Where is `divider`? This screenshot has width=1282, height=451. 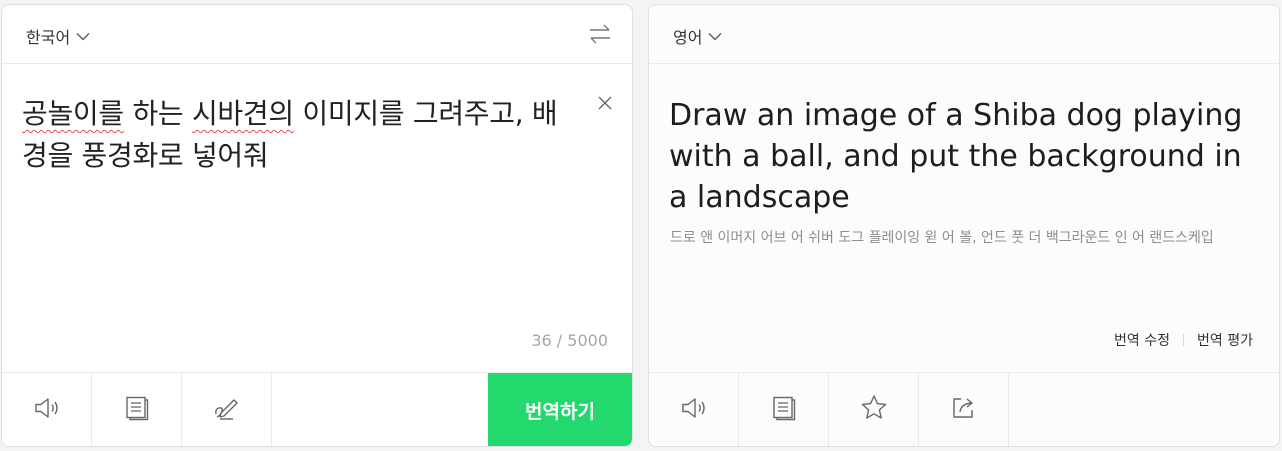
divider is located at coordinates (1184, 340).